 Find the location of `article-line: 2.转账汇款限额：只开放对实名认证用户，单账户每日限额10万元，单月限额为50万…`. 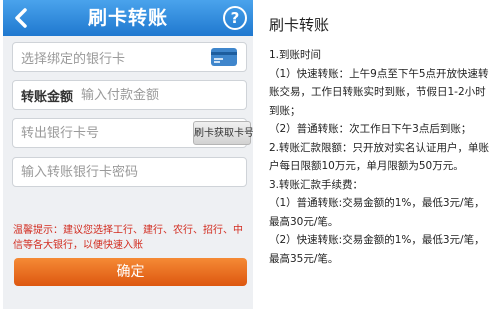

article-line: 2.转账汇款限额：只开放对实名认证用户，单账户每日限额10万元，单月限额为50万… is located at coordinates (379, 157).